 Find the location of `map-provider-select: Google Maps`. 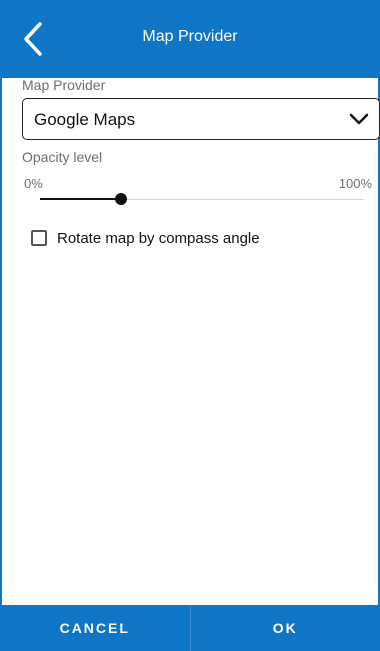

map-provider-select: Google Maps is located at coordinates (201, 119).